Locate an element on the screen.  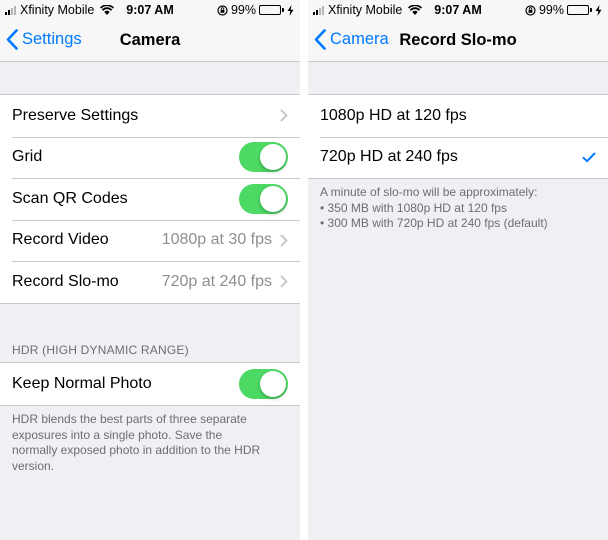
checkmark-icon is located at coordinates (589, 157).